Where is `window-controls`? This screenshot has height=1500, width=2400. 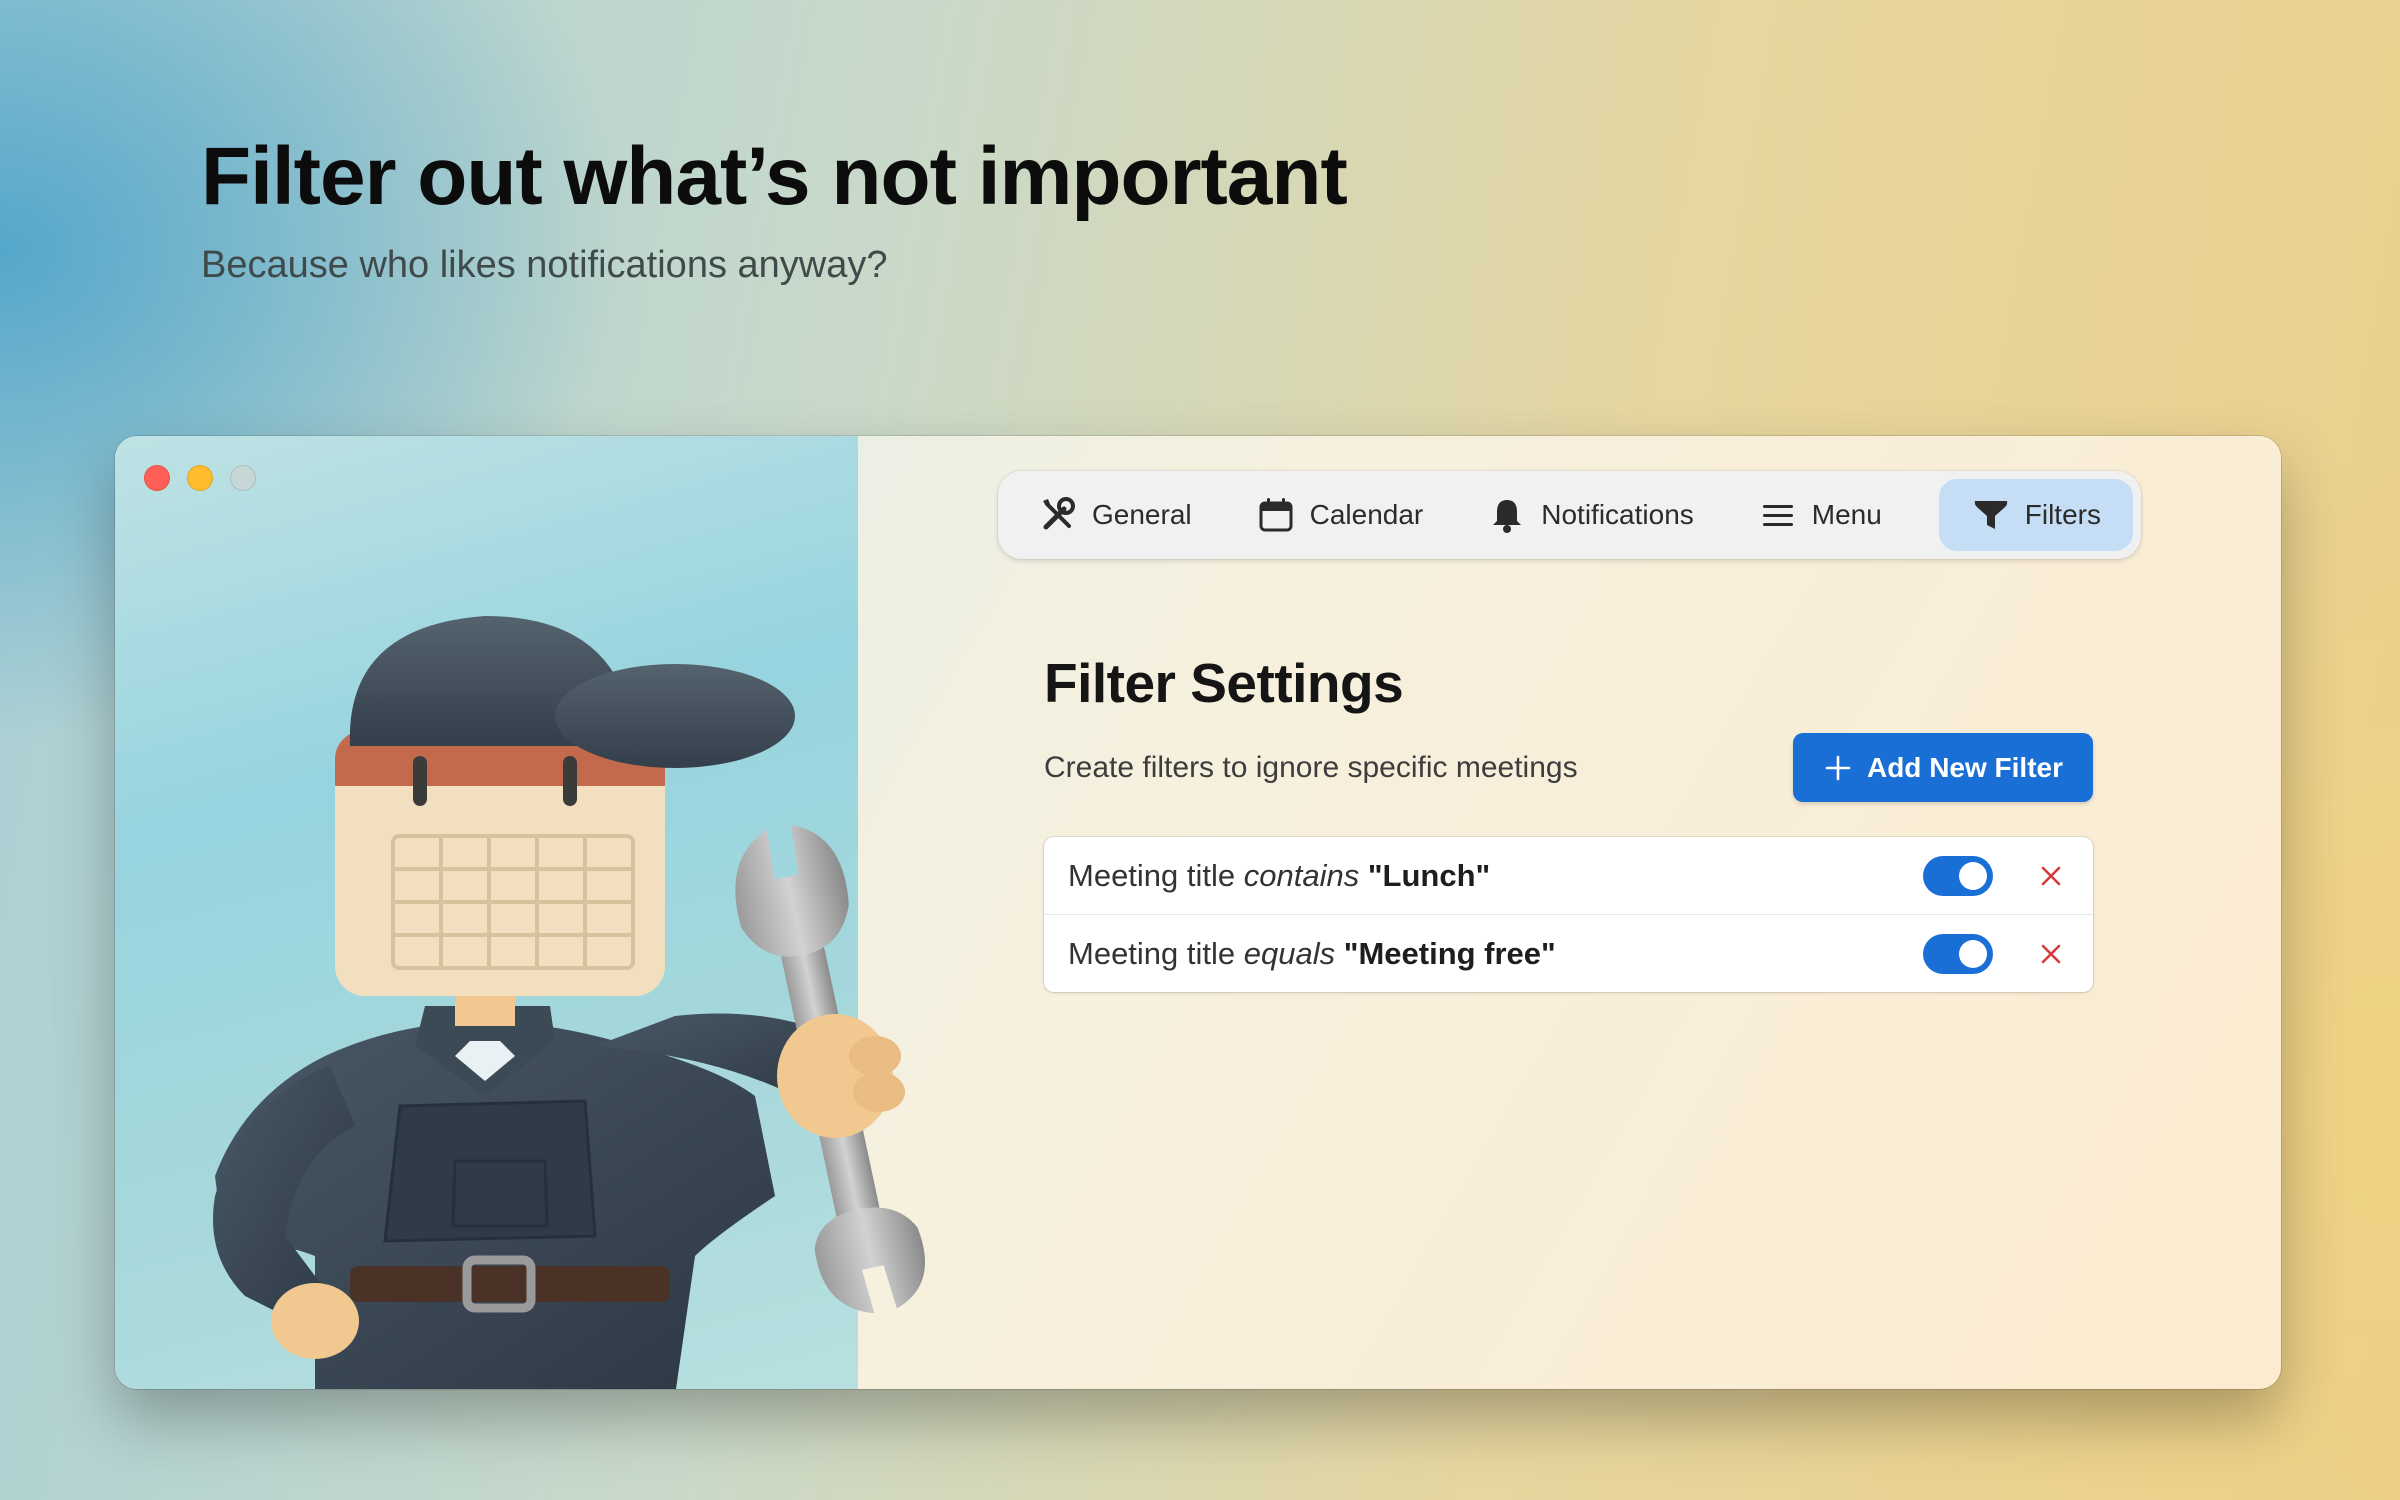 window-controls is located at coordinates (200, 478).